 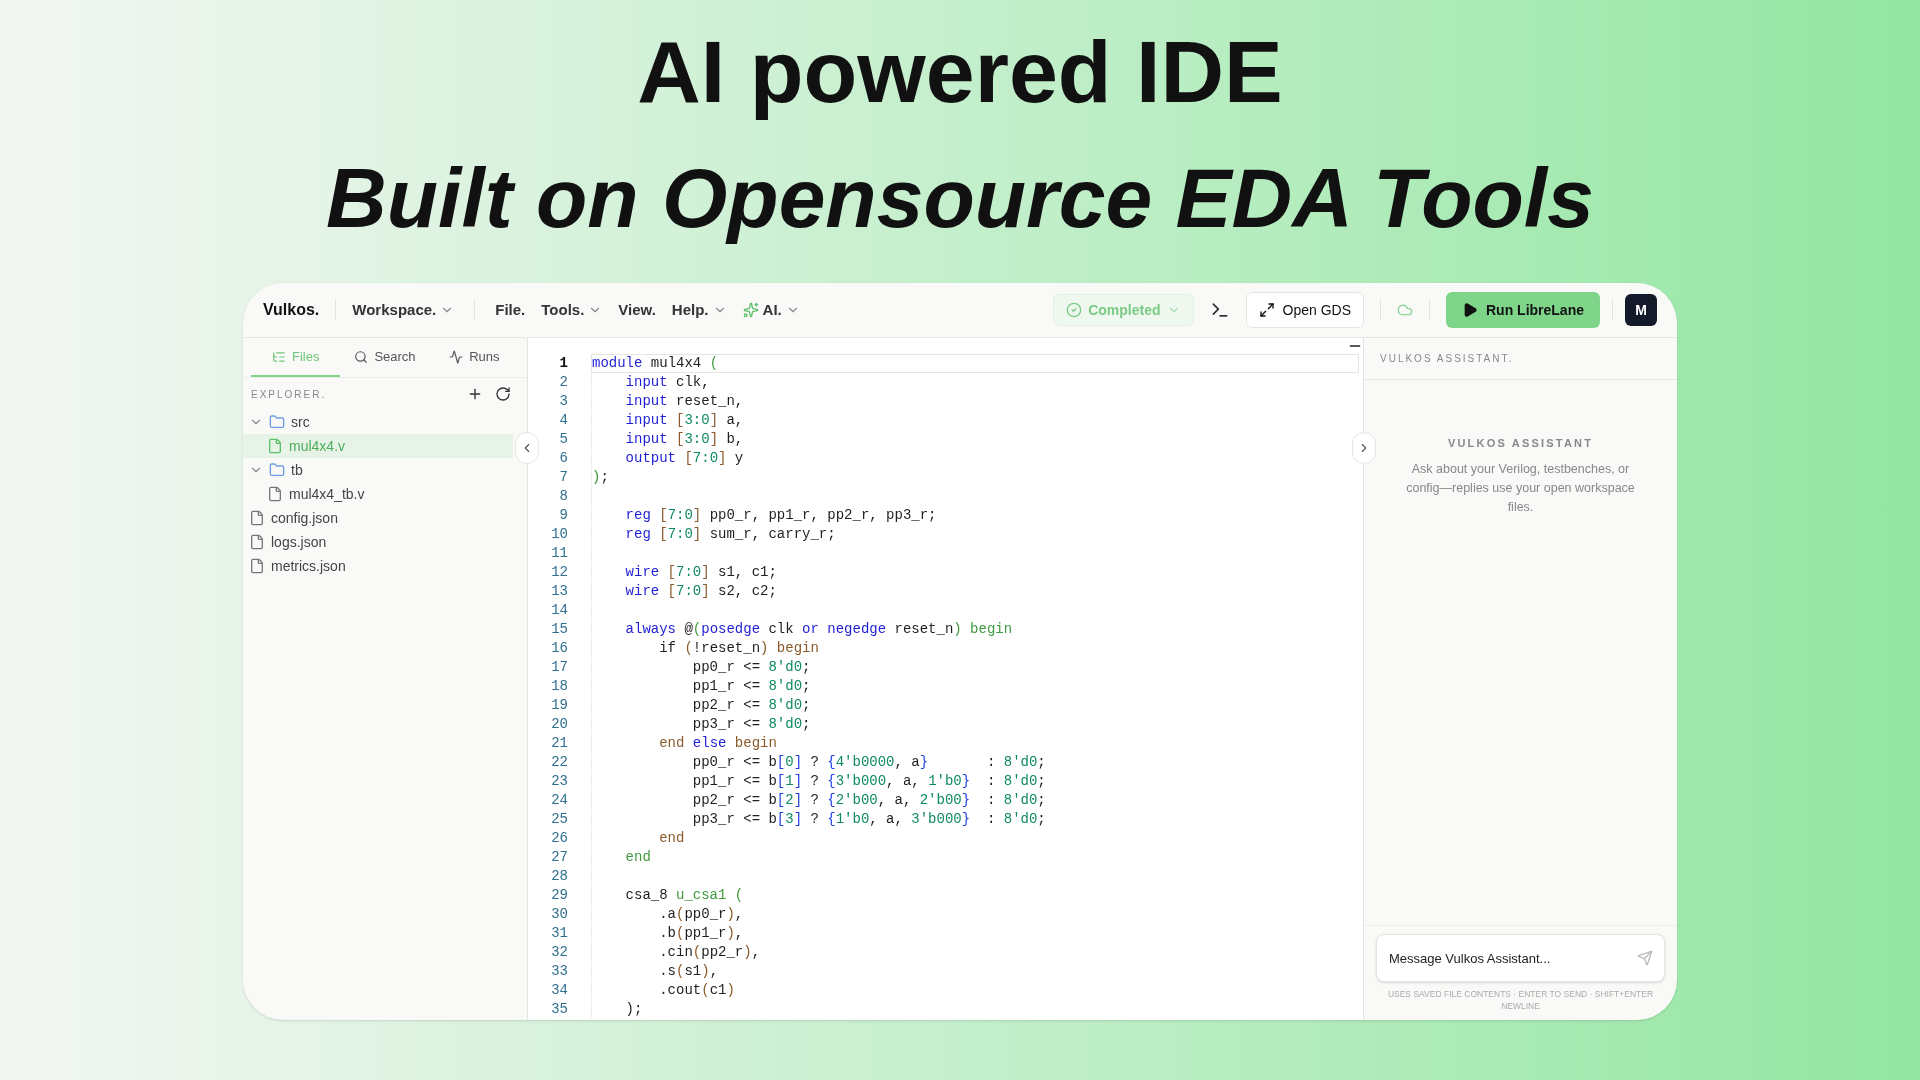 I want to click on line-number: 6, so click(x=563, y=458).